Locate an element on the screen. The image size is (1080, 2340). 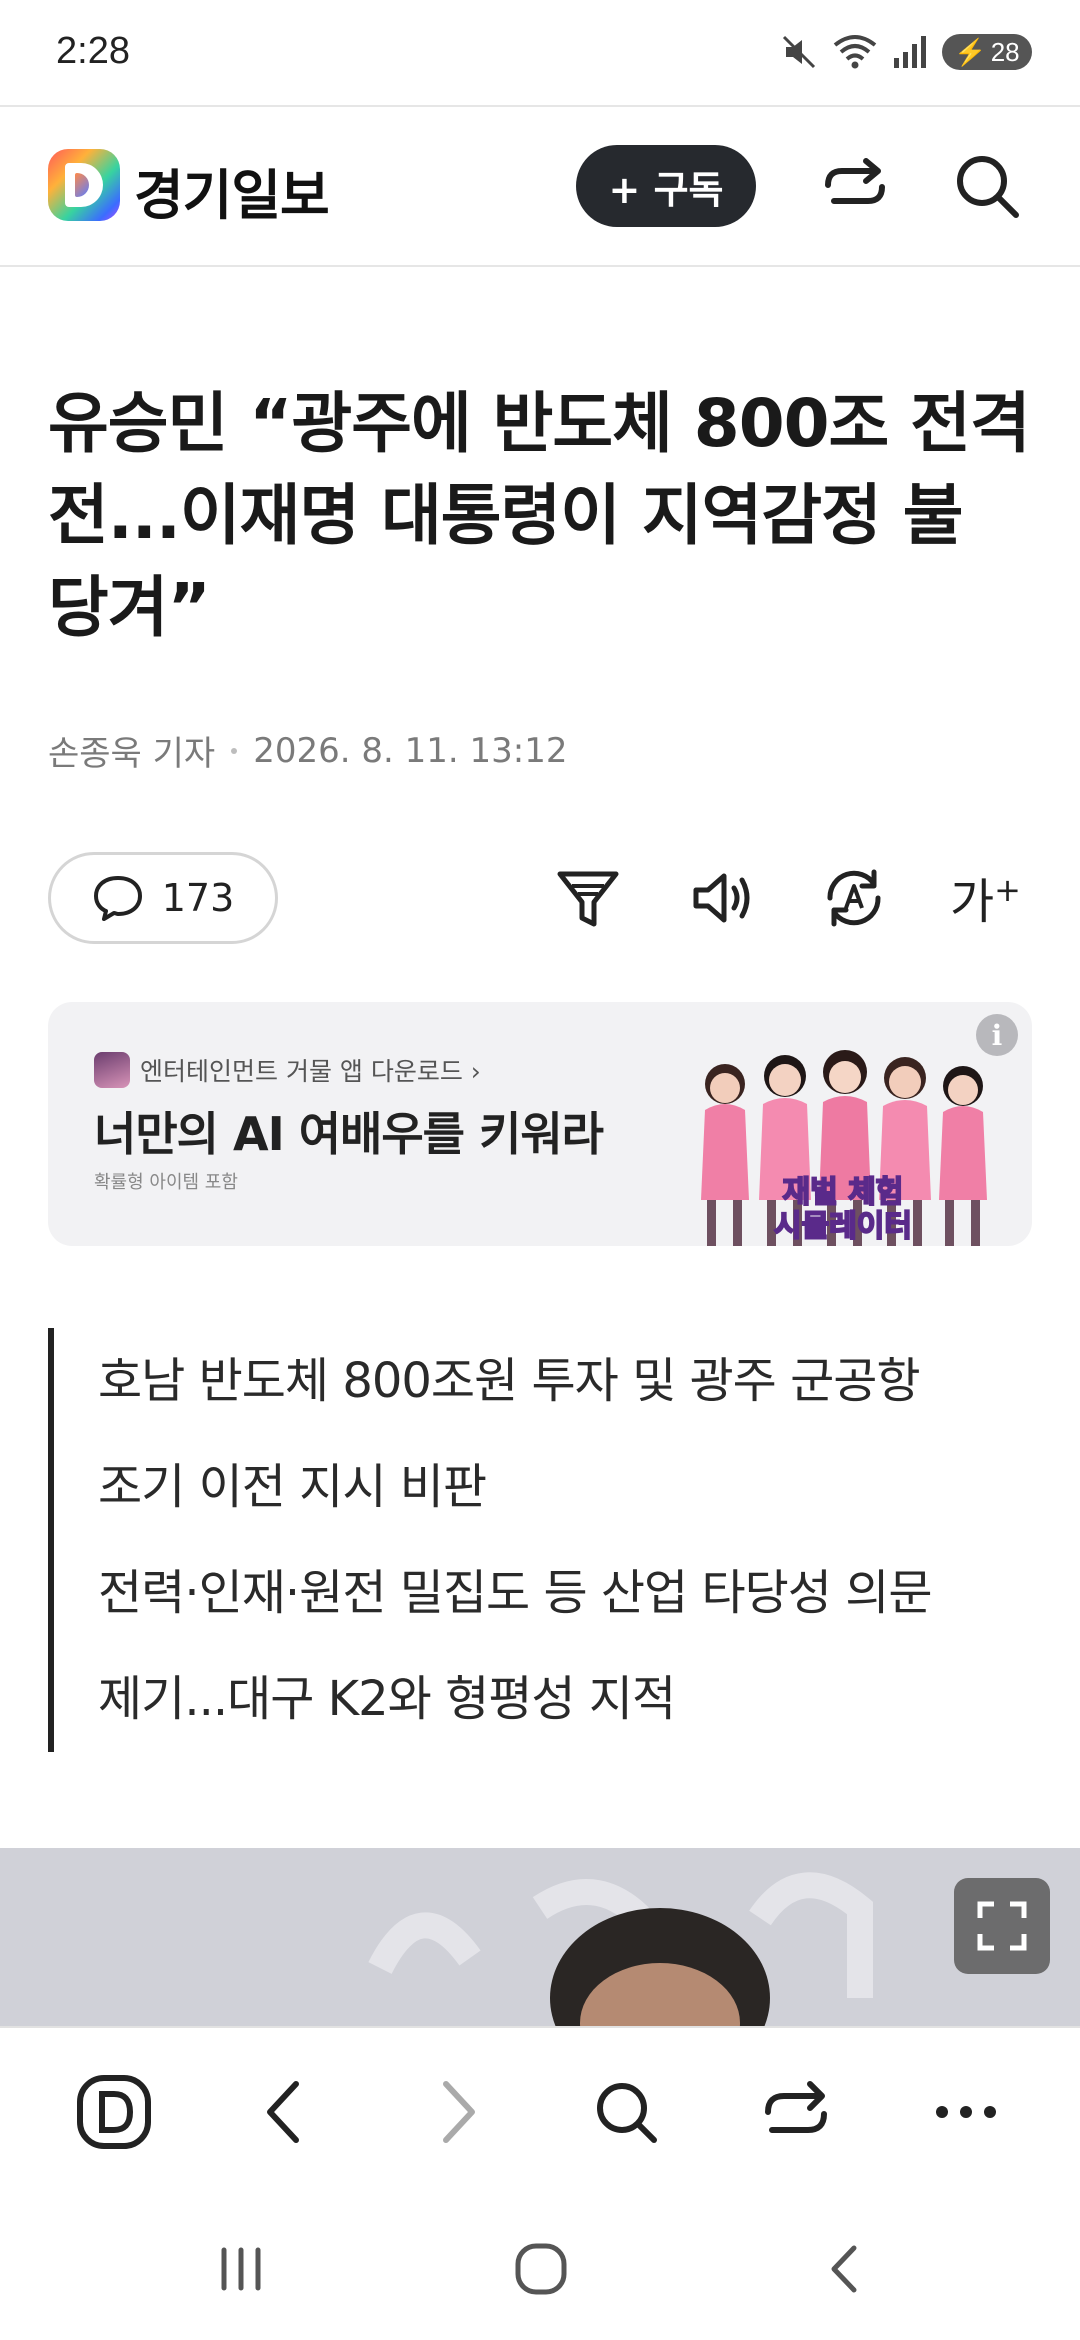
daum-home-icon is located at coordinates (114, 2112).